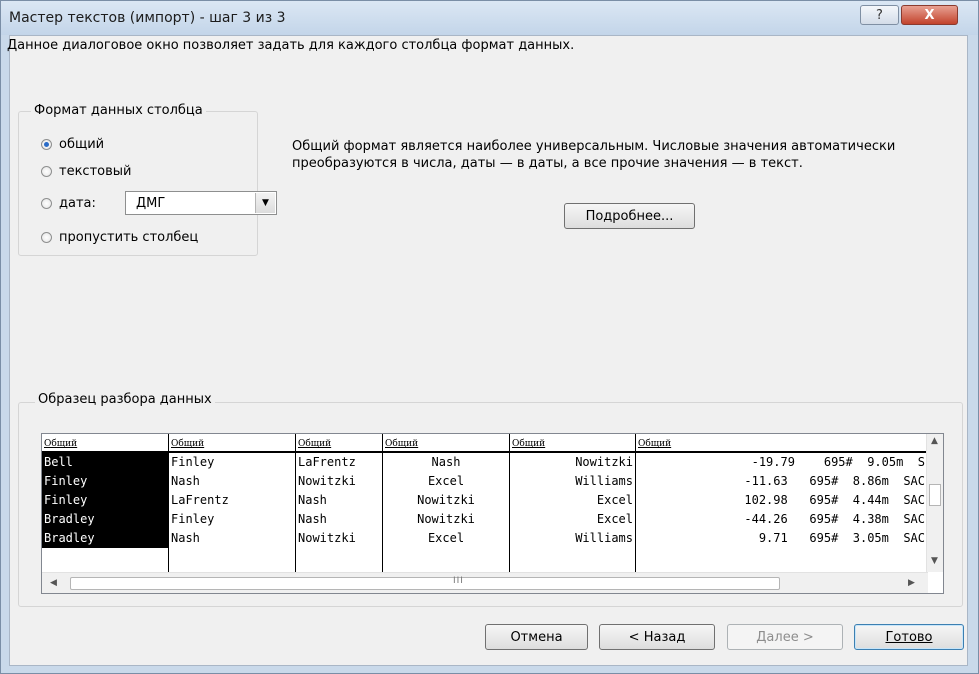  What do you see at coordinates (458, 581) in the screenshot?
I see `scroll-grip: III` at bounding box center [458, 581].